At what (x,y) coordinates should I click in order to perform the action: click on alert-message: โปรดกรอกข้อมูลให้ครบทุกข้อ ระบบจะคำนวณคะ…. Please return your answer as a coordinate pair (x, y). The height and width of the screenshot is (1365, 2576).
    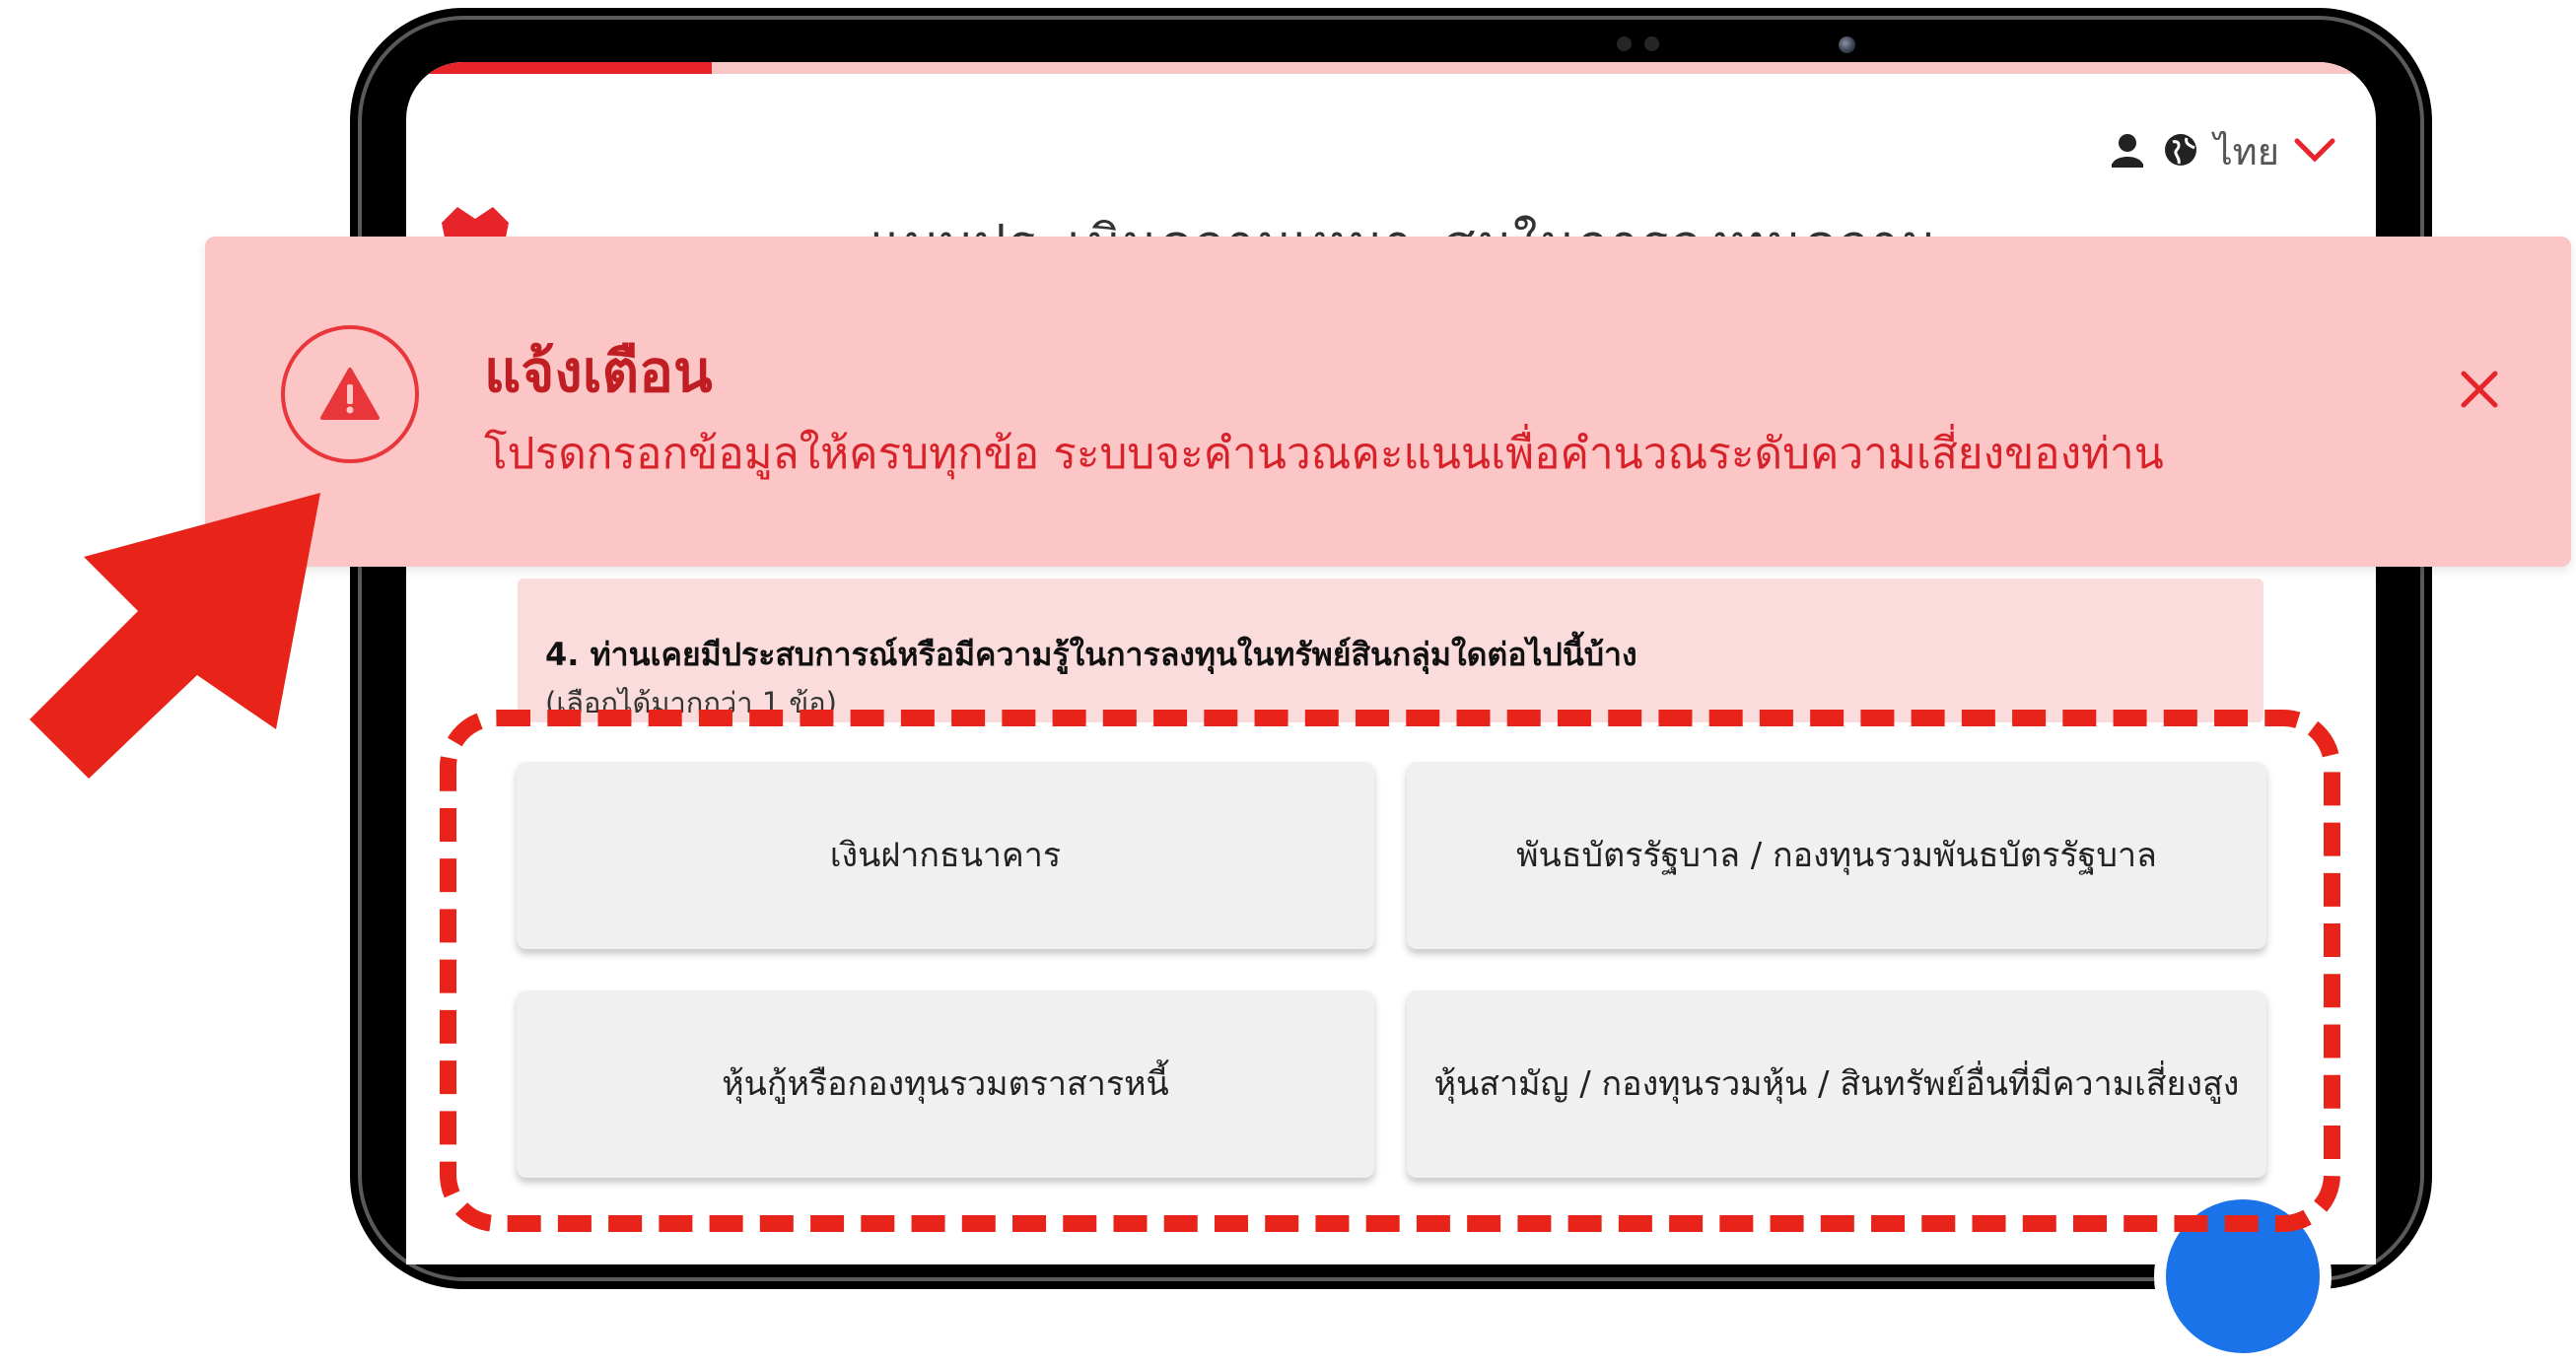
    Looking at the image, I should click on (1324, 454).